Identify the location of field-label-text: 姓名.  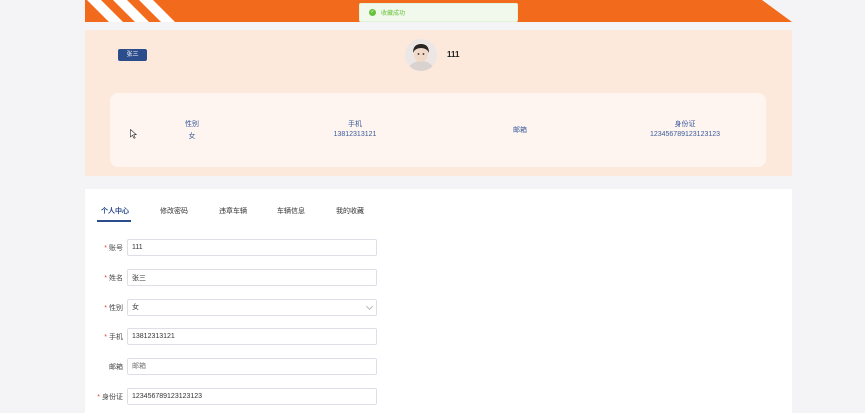
(116, 278).